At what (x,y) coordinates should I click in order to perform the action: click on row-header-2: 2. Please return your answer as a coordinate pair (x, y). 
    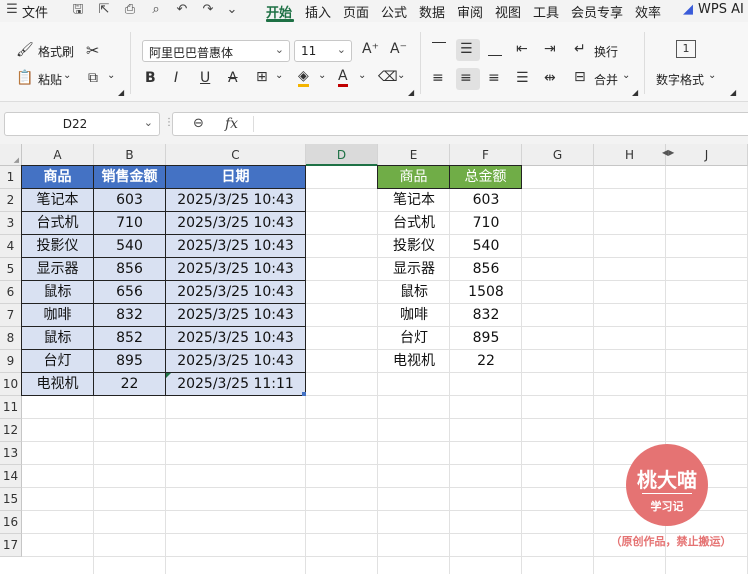
    Looking at the image, I should click on (11, 200).